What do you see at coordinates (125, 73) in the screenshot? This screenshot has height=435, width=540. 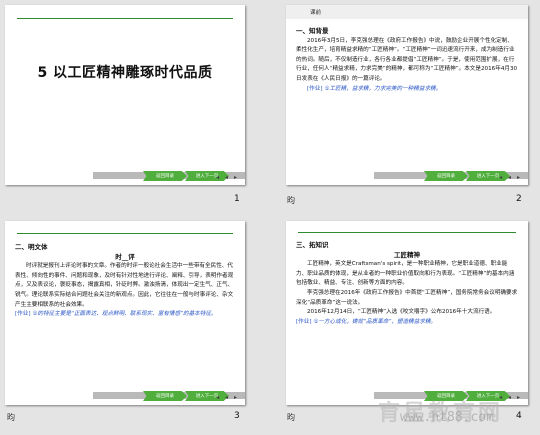 I see `slide-title: 5 以工匠精神雕琢时代品质` at bounding box center [125, 73].